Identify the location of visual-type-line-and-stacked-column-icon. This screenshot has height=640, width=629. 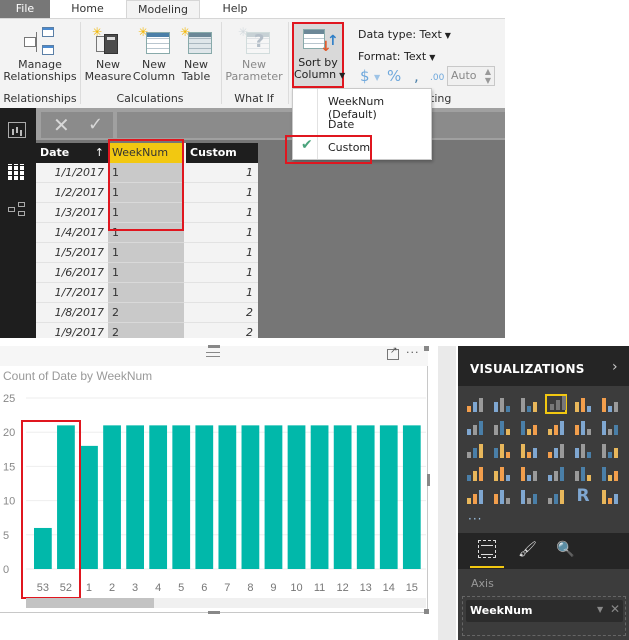
(556, 427).